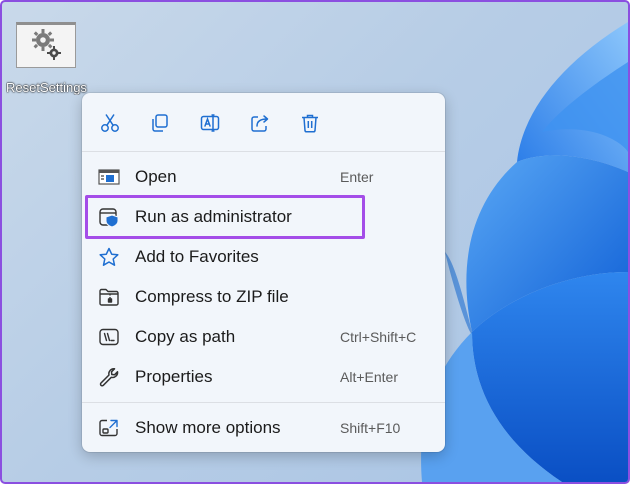 The height and width of the screenshot is (484, 630). I want to click on copy-path-icon, so click(109, 337).